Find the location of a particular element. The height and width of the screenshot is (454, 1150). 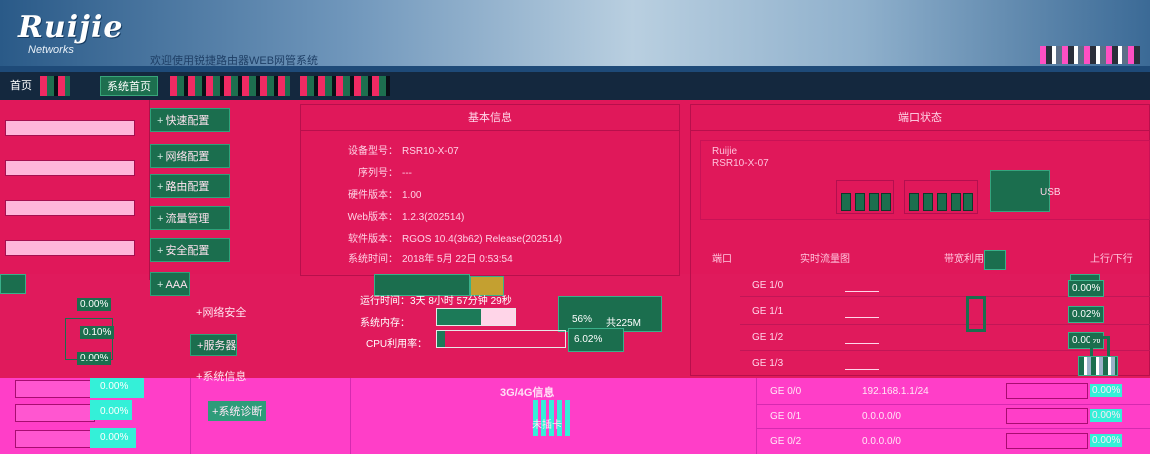

menu-traffic-mgmt: + 流量管理 is located at coordinates (190, 218).